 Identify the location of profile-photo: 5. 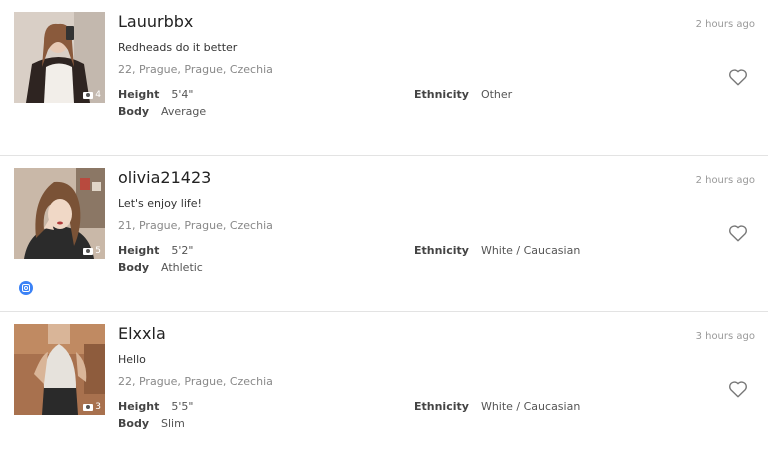
(59, 213).